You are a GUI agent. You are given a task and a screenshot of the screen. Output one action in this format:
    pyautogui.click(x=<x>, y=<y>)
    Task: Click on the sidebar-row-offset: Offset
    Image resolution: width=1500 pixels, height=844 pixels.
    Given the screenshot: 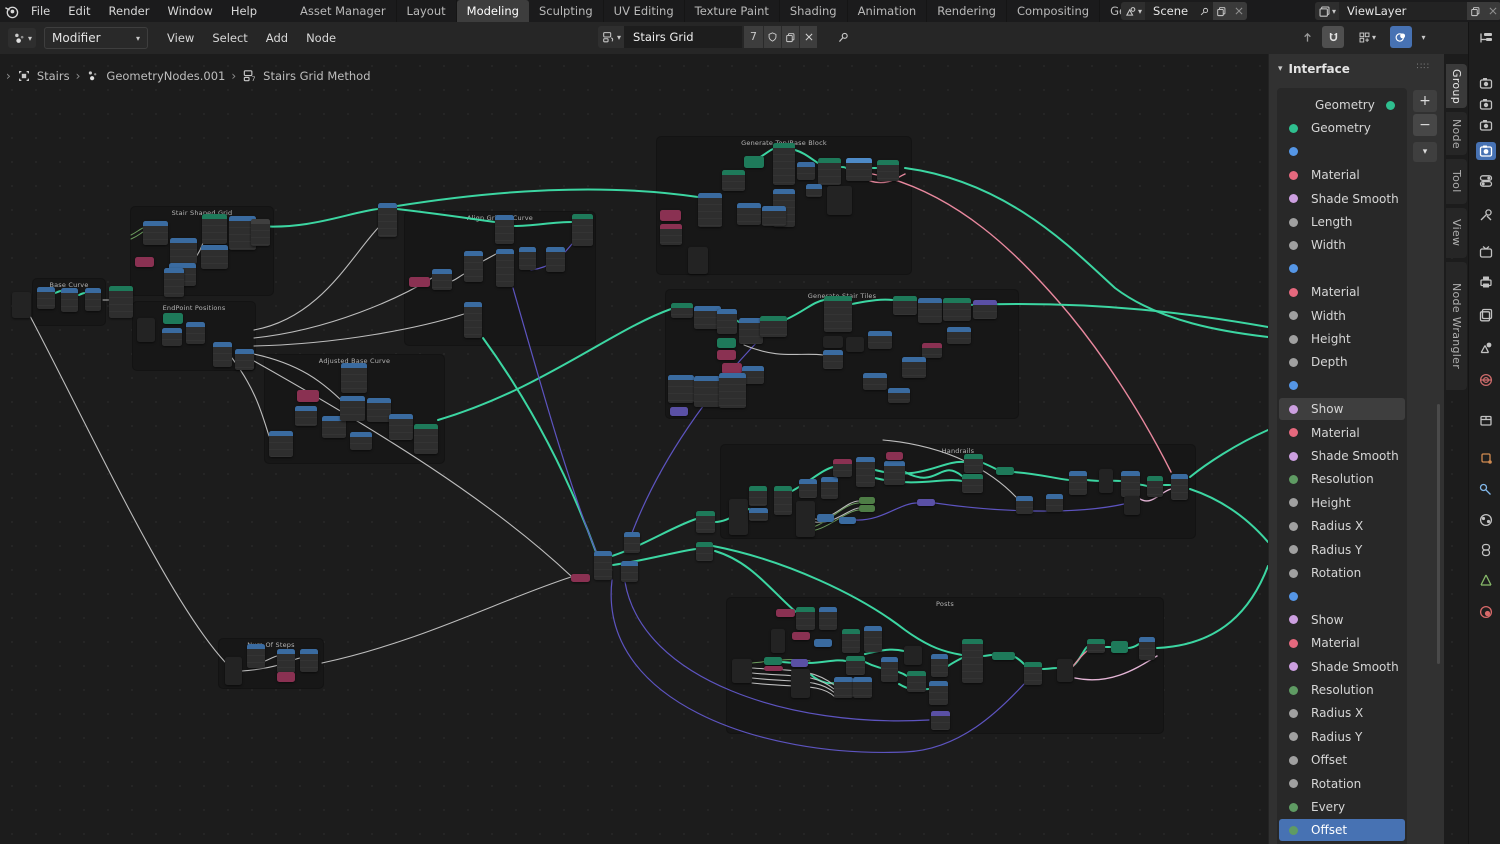 What is the action you would take?
    pyautogui.click(x=1342, y=760)
    